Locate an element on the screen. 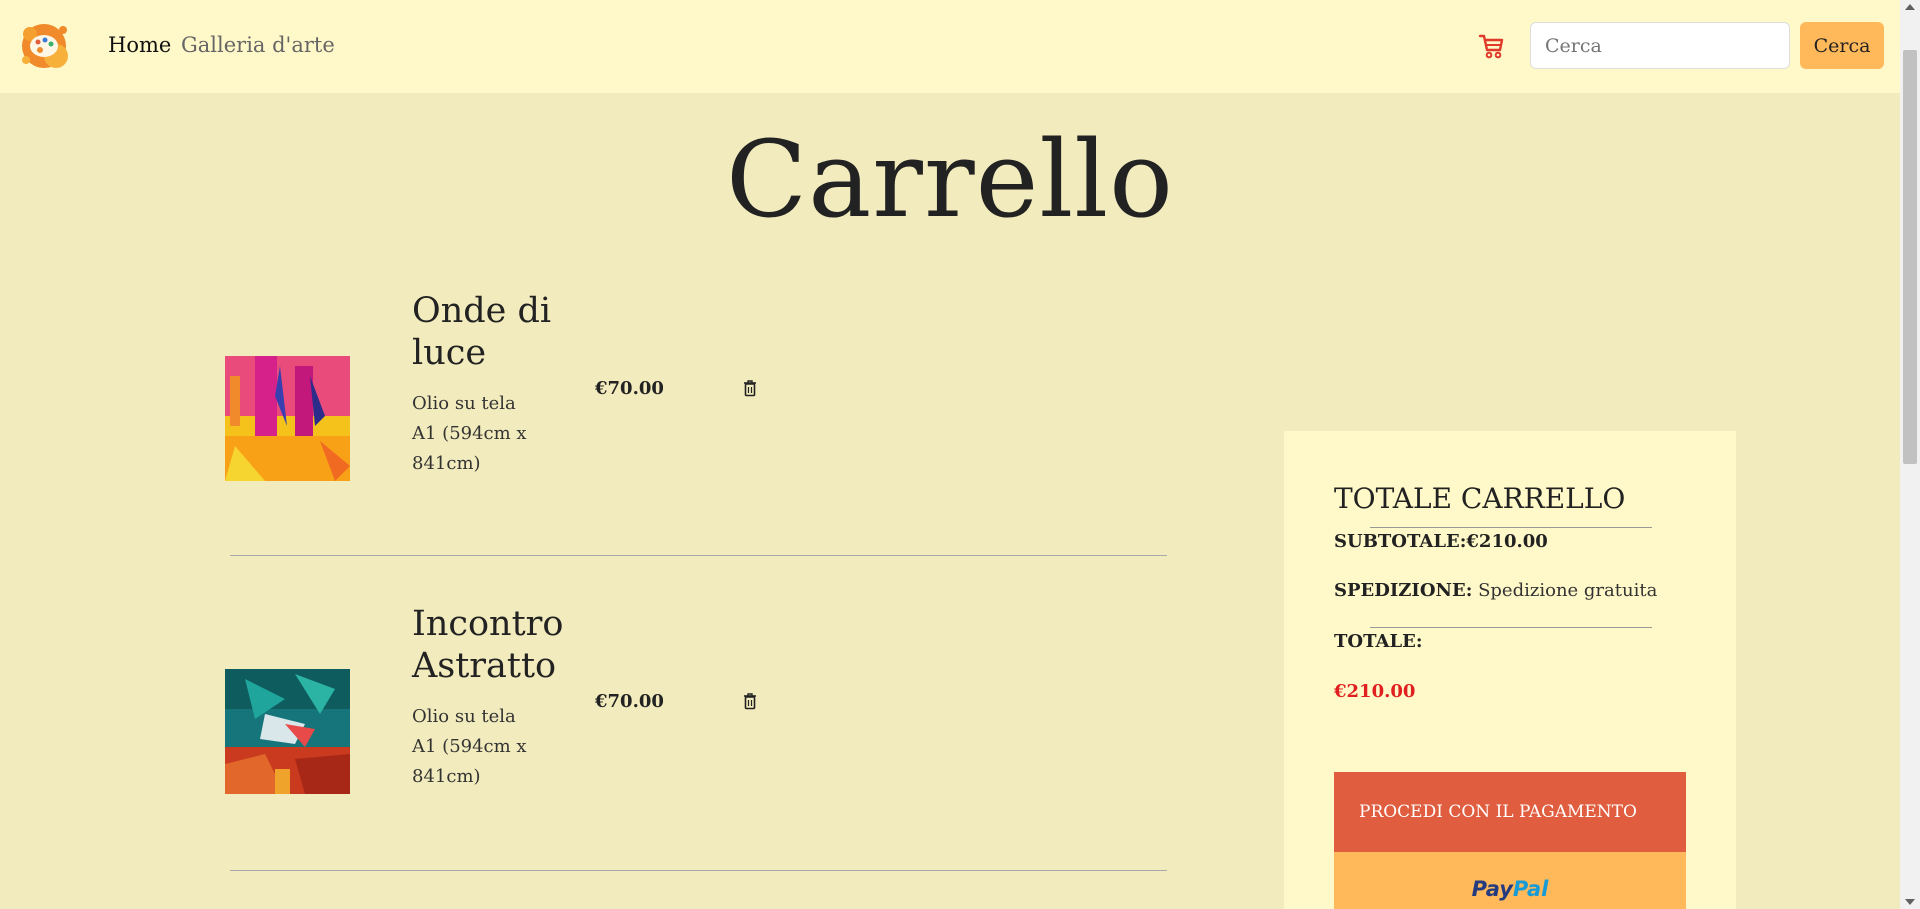 Image resolution: width=1920 pixels, height=909 pixels. scroll-down-arrow-icon is located at coordinates (1910, 902).